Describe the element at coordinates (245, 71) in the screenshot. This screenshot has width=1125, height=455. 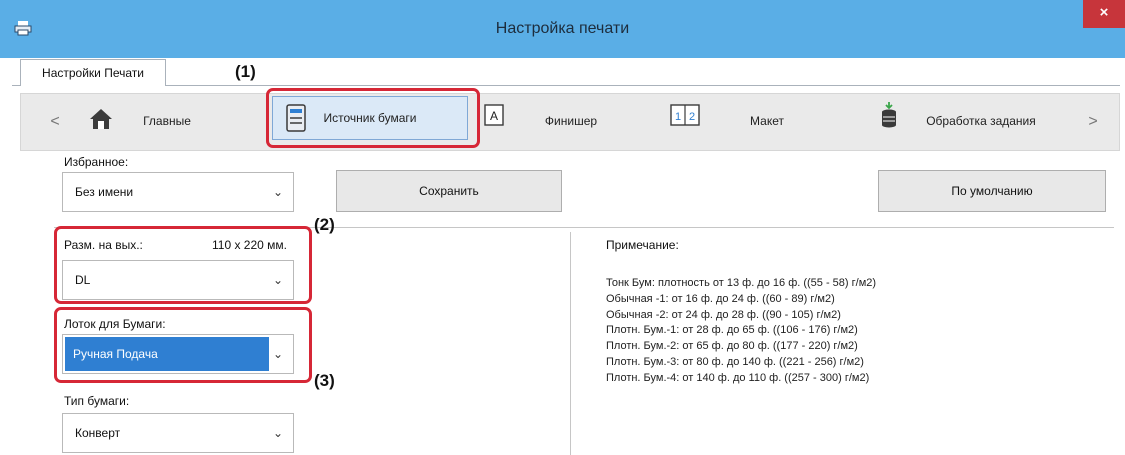
I see `callout-1: (1)` at that location.